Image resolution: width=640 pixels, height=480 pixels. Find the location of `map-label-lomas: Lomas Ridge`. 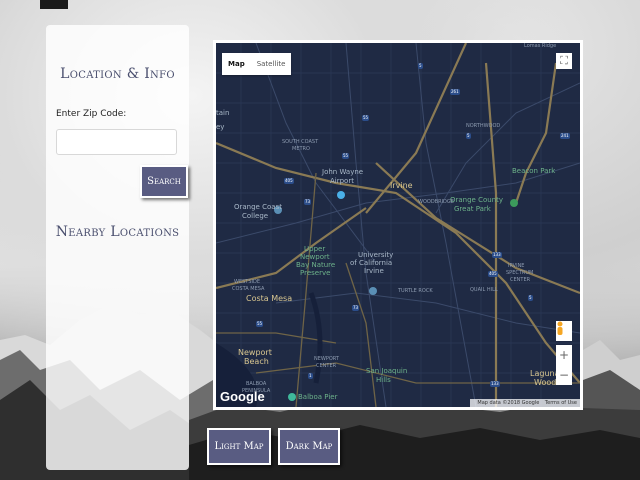

map-label-lomas: Lomas Ridge is located at coordinates (540, 46).